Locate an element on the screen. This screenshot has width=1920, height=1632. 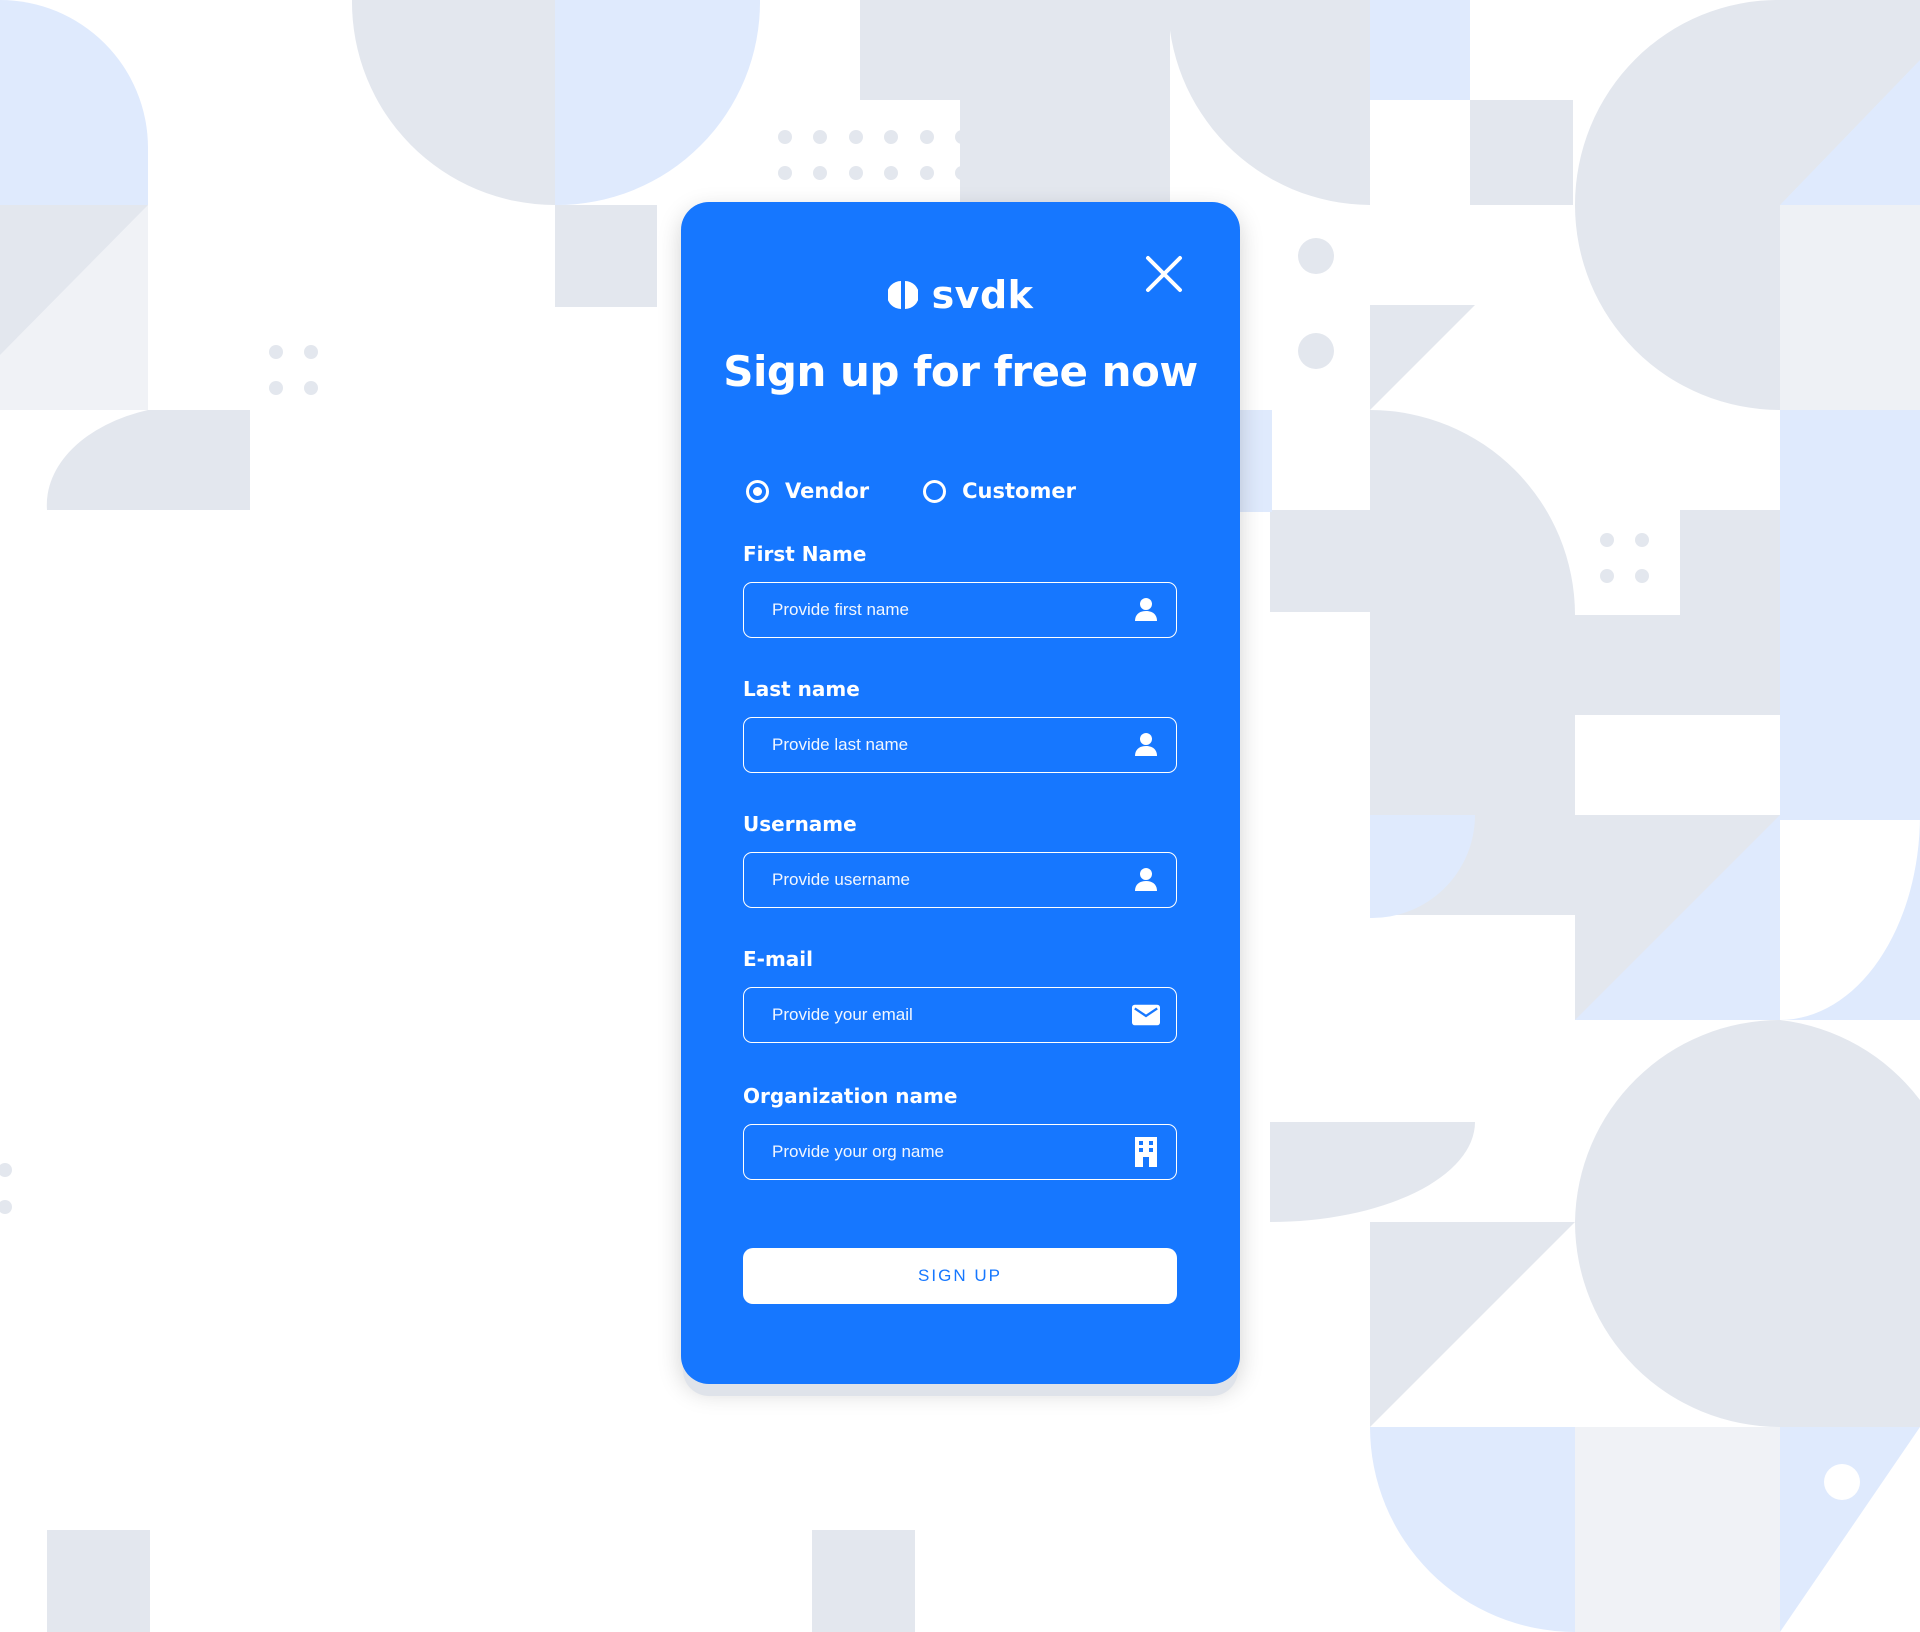
mail-icon is located at coordinates (1146, 1015).